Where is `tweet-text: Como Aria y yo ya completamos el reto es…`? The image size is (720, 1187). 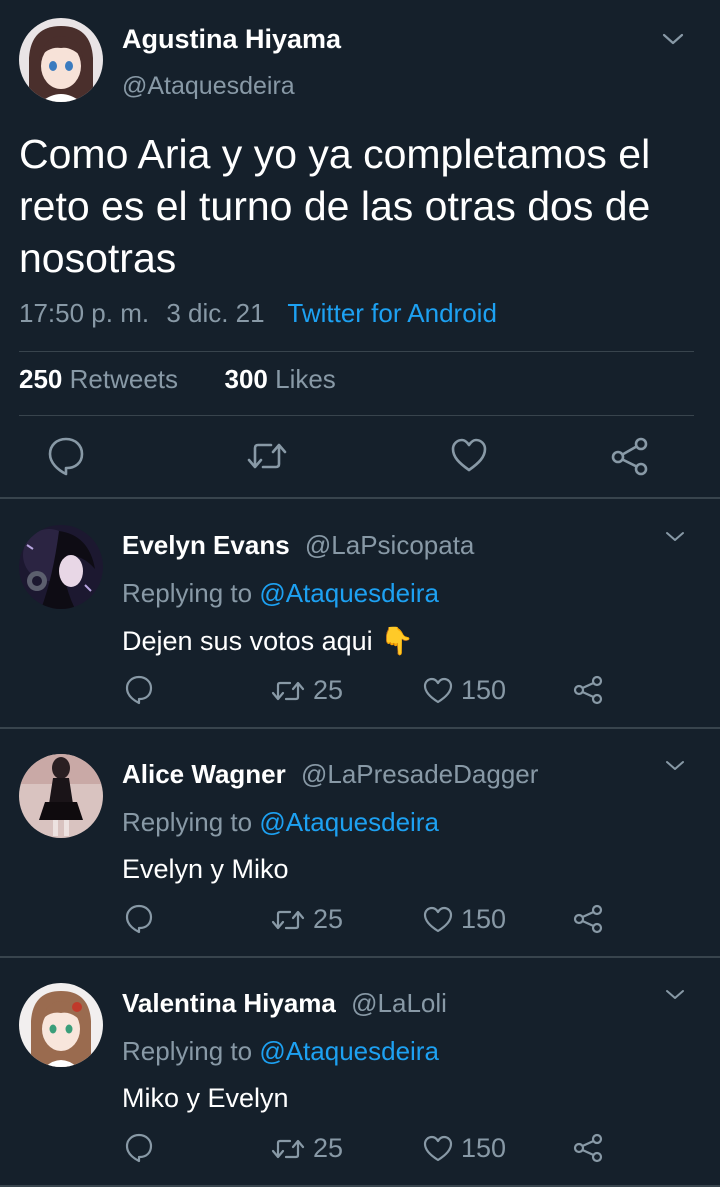 tweet-text: Como Aria y yo ya completamos el reto es… is located at coordinates (335, 206).